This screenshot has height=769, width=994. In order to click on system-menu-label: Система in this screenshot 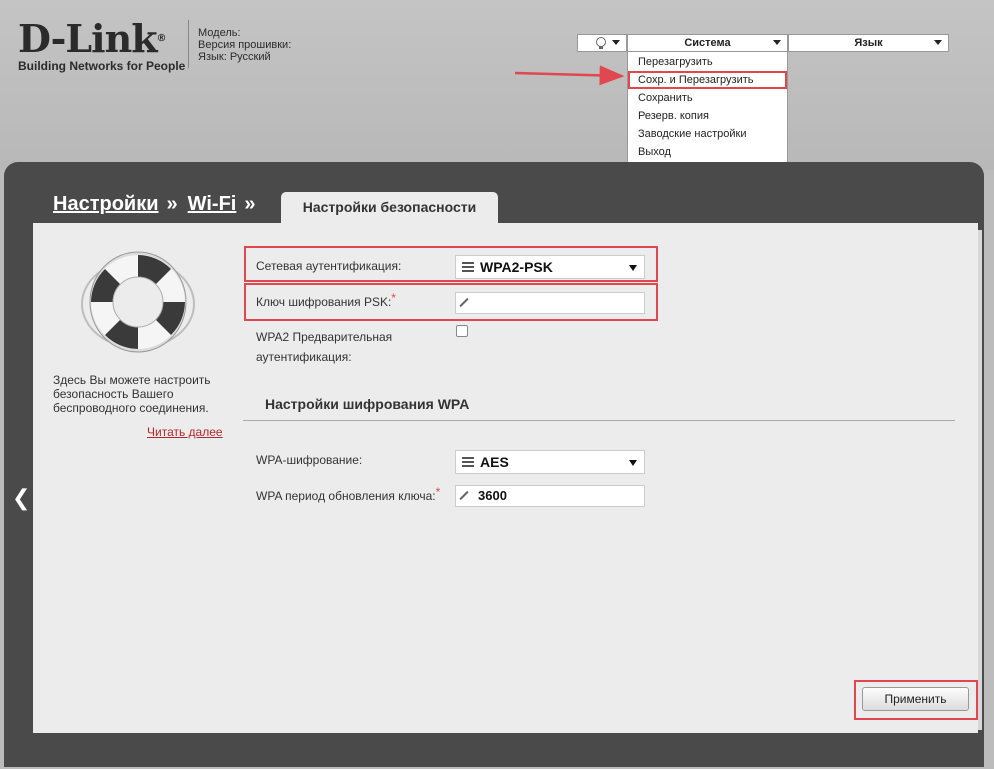, I will do `click(707, 43)`.